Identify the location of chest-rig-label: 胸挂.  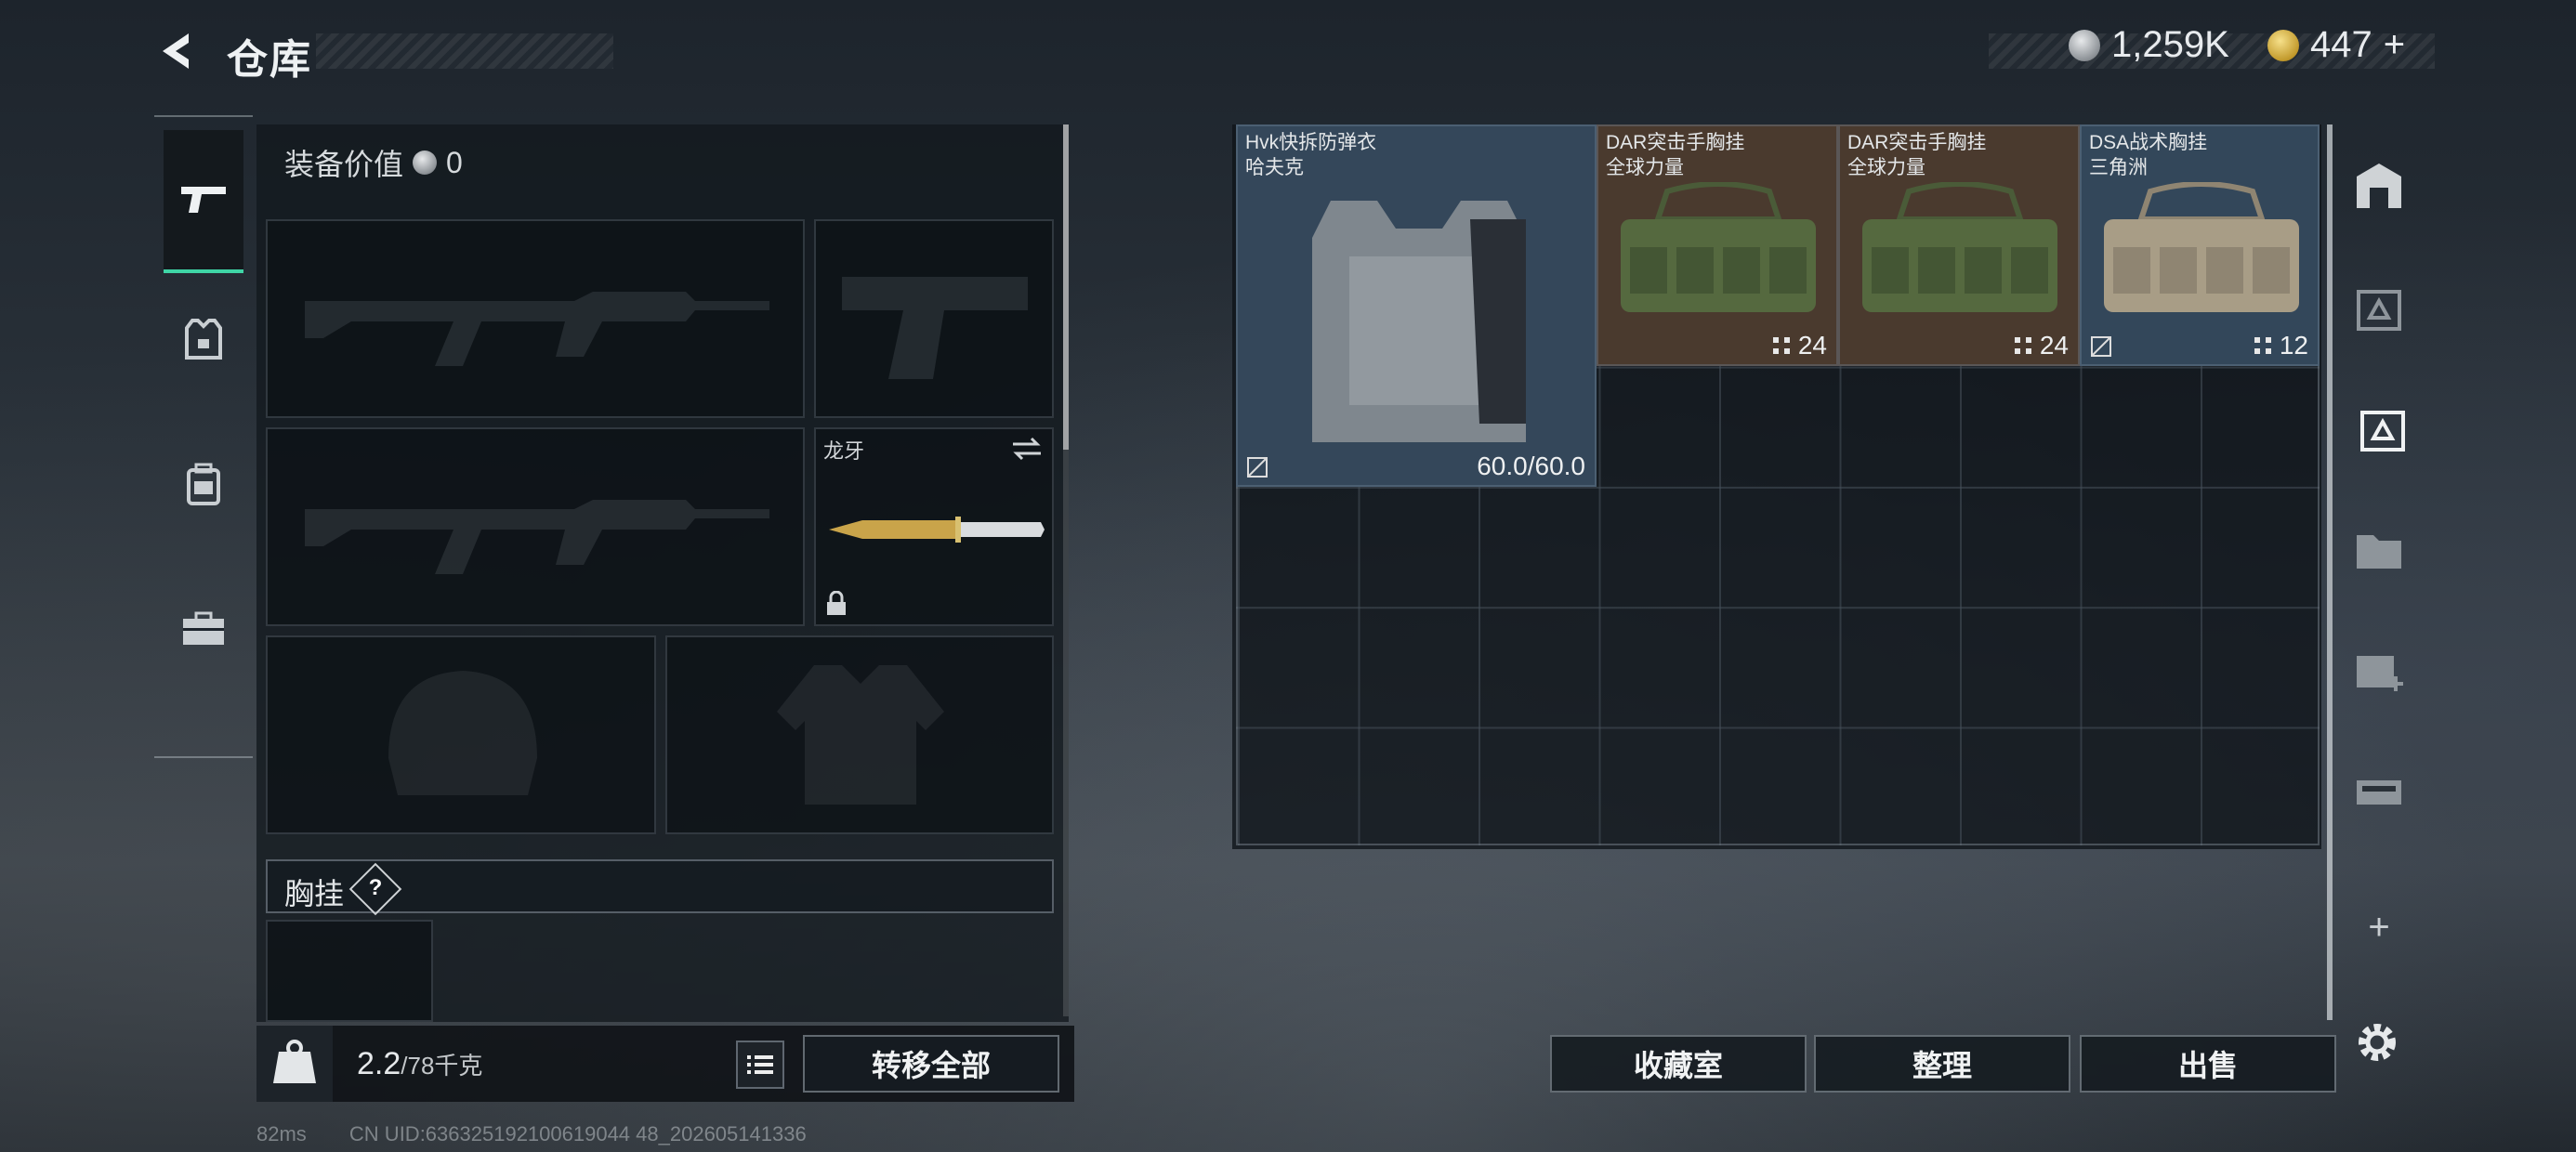
(314, 893).